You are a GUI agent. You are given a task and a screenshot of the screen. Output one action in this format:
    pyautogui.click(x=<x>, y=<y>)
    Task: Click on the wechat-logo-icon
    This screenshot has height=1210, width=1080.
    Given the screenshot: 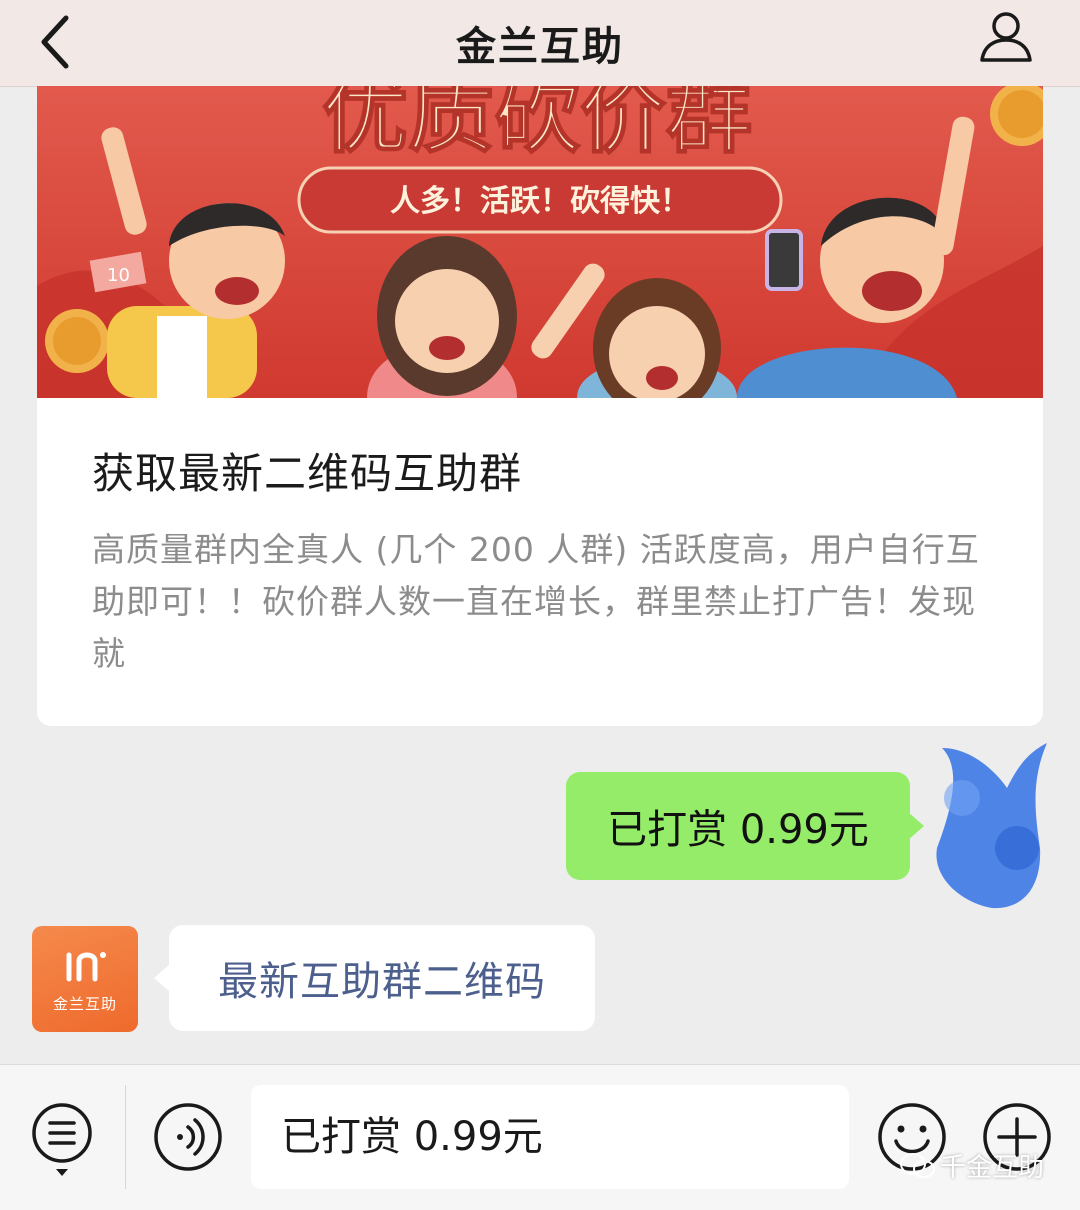 What is the action you would take?
    pyautogui.click(x=917, y=1165)
    